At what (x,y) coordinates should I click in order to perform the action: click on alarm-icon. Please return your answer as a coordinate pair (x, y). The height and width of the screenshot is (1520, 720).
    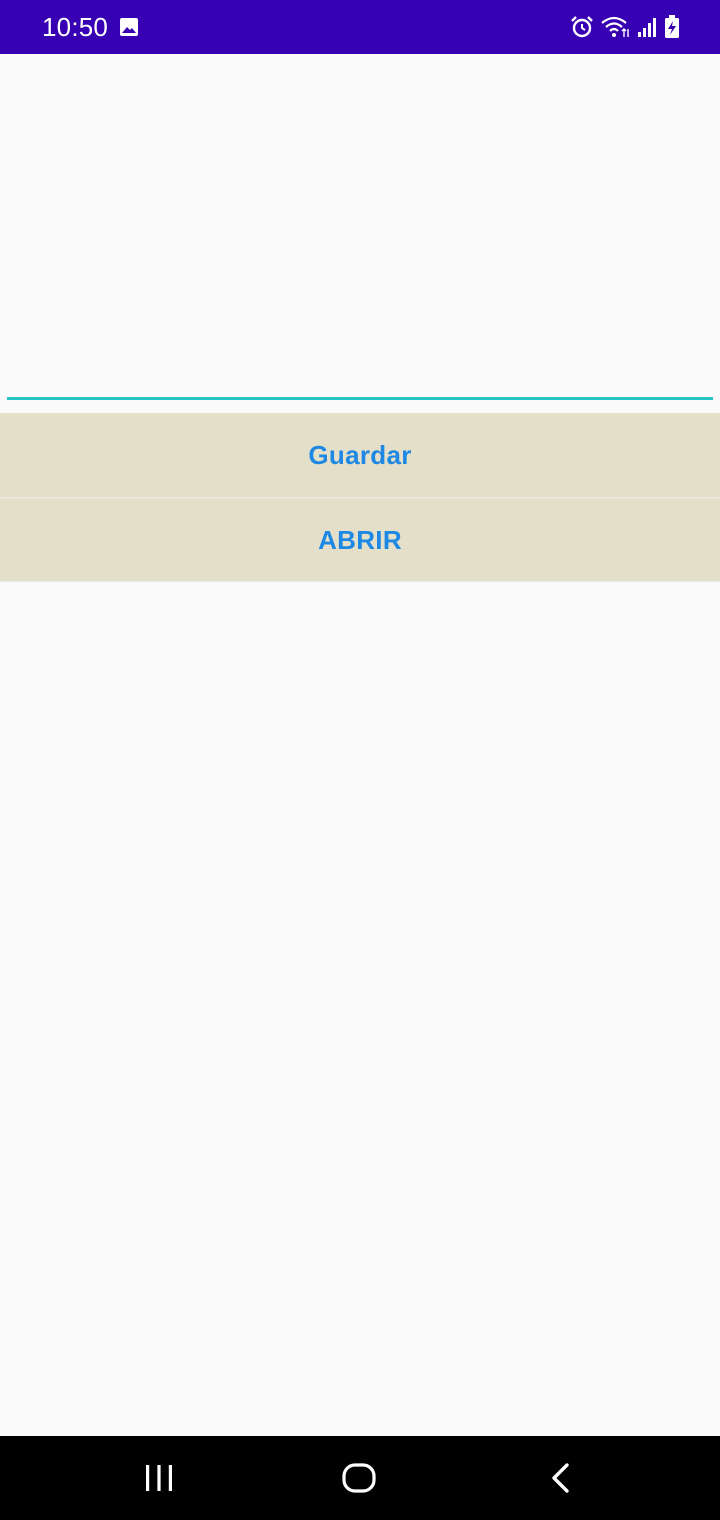
    Looking at the image, I should click on (582, 27).